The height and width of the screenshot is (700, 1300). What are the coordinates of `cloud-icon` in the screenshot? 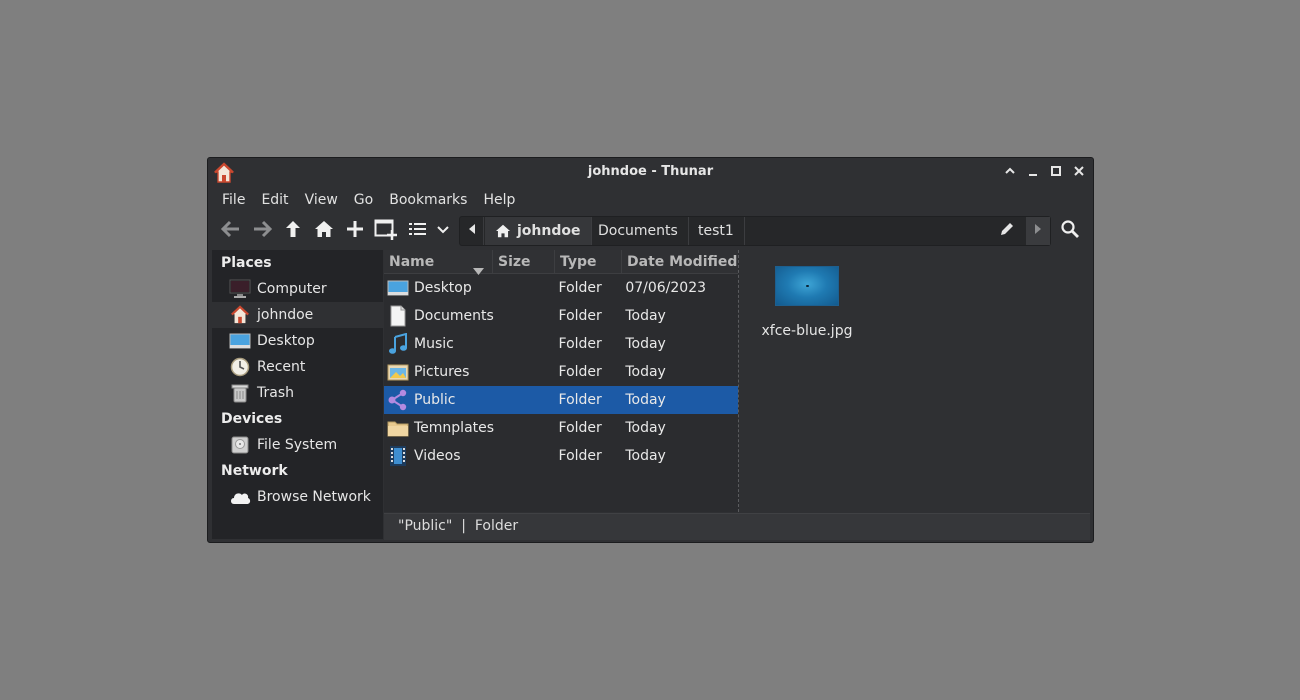 It's located at (240, 497).